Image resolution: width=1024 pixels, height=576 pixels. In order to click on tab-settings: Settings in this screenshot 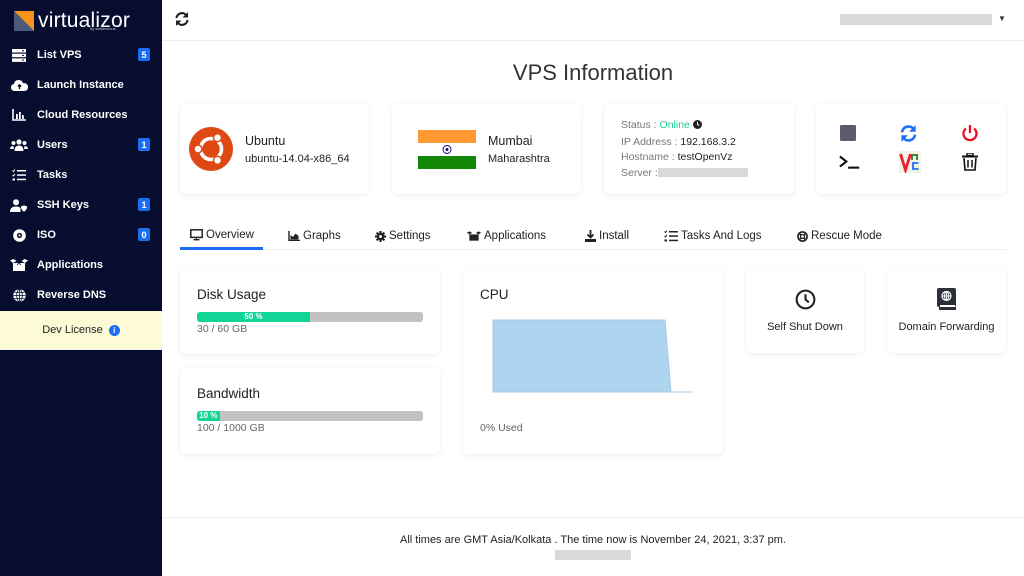, I will do `click(403, 236)`.